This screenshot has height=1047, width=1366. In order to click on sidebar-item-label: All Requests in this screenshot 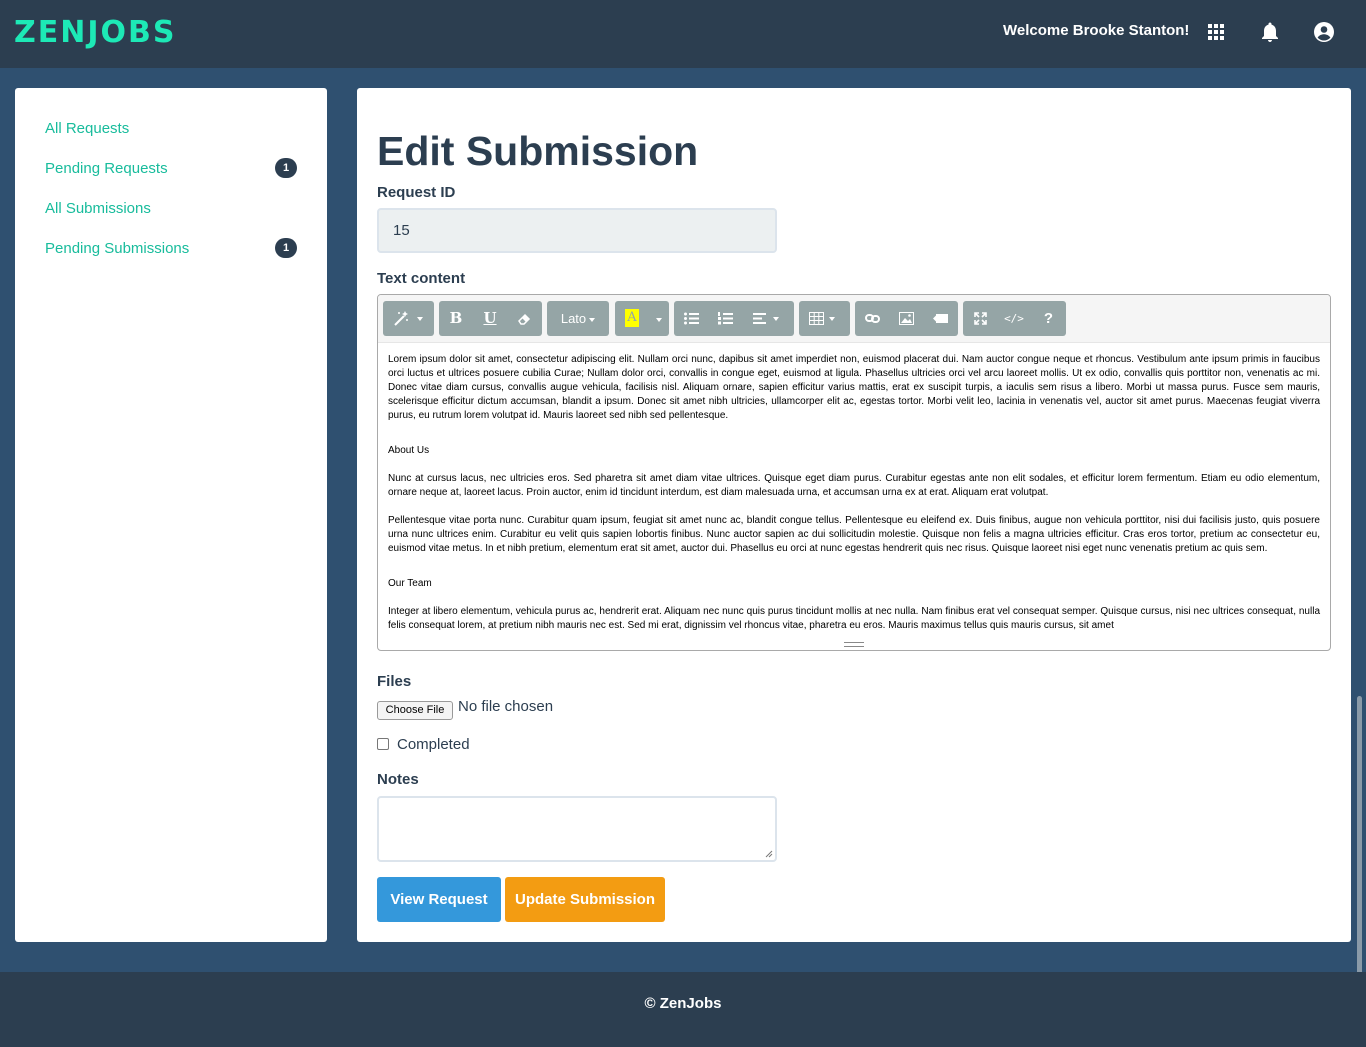, I will do `click(87, 128)`.